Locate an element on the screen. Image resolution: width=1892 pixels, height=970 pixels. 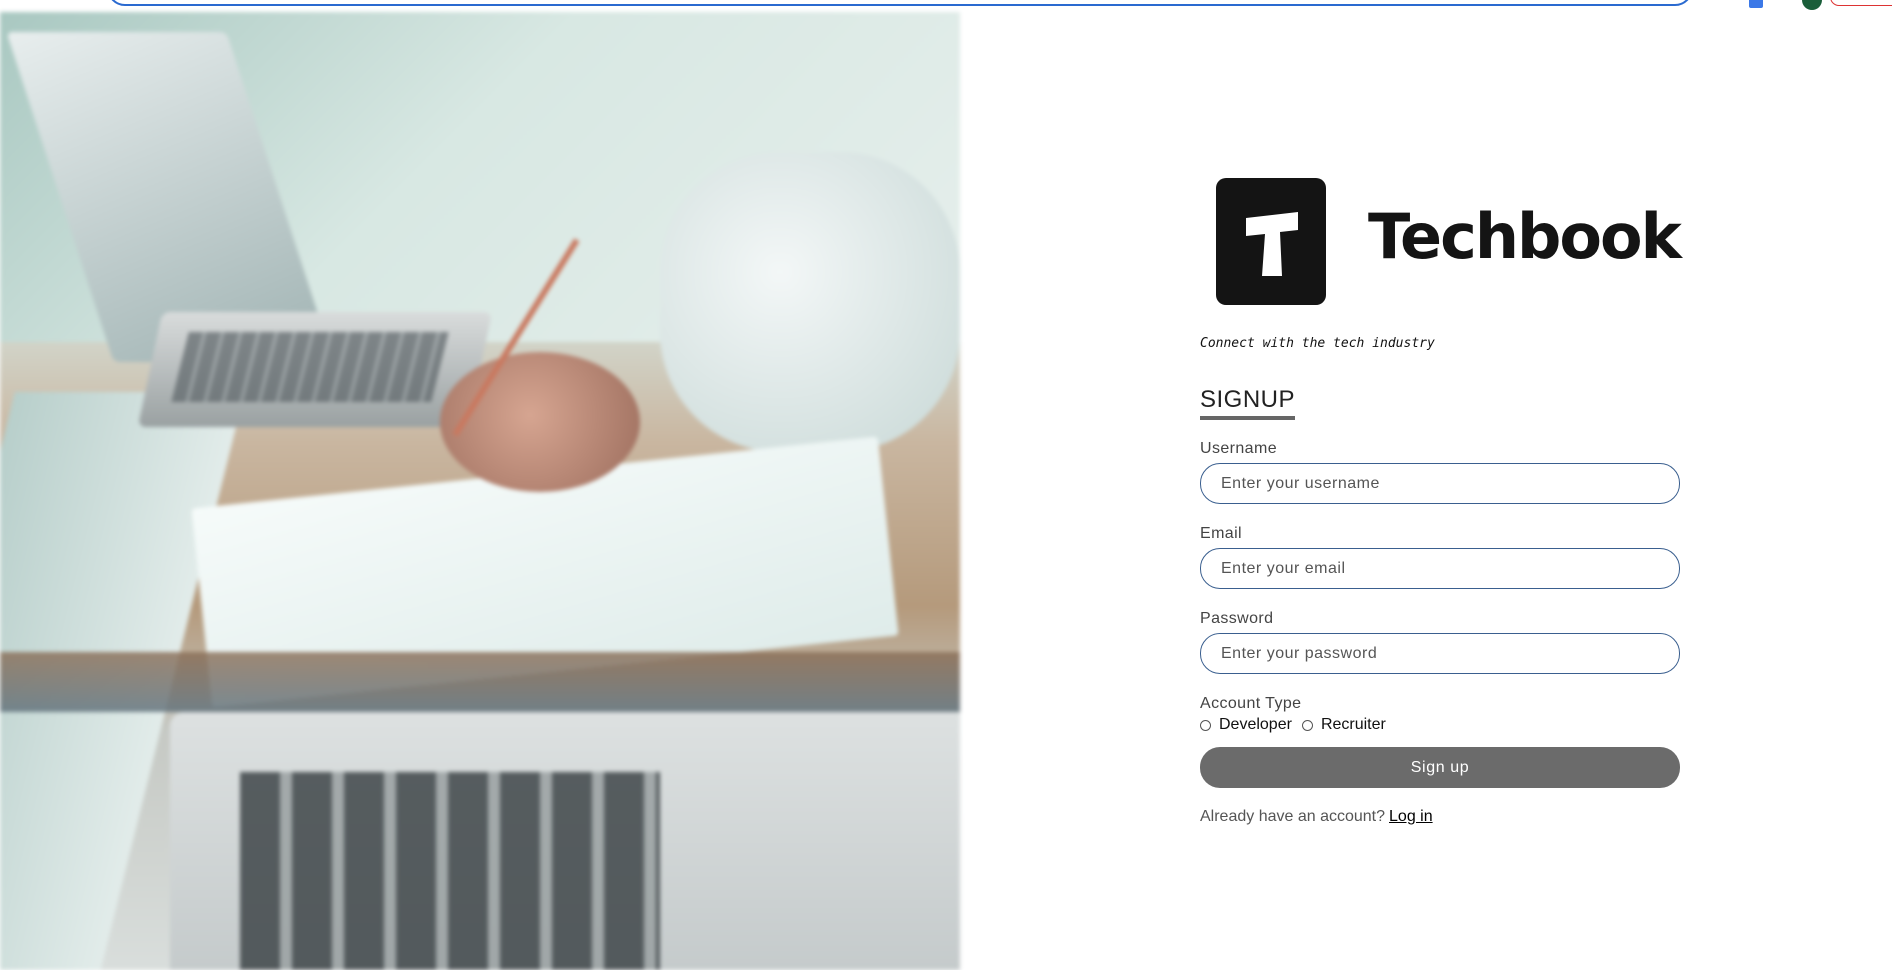
logo-t-icon is located at coordinates (1272, 244).